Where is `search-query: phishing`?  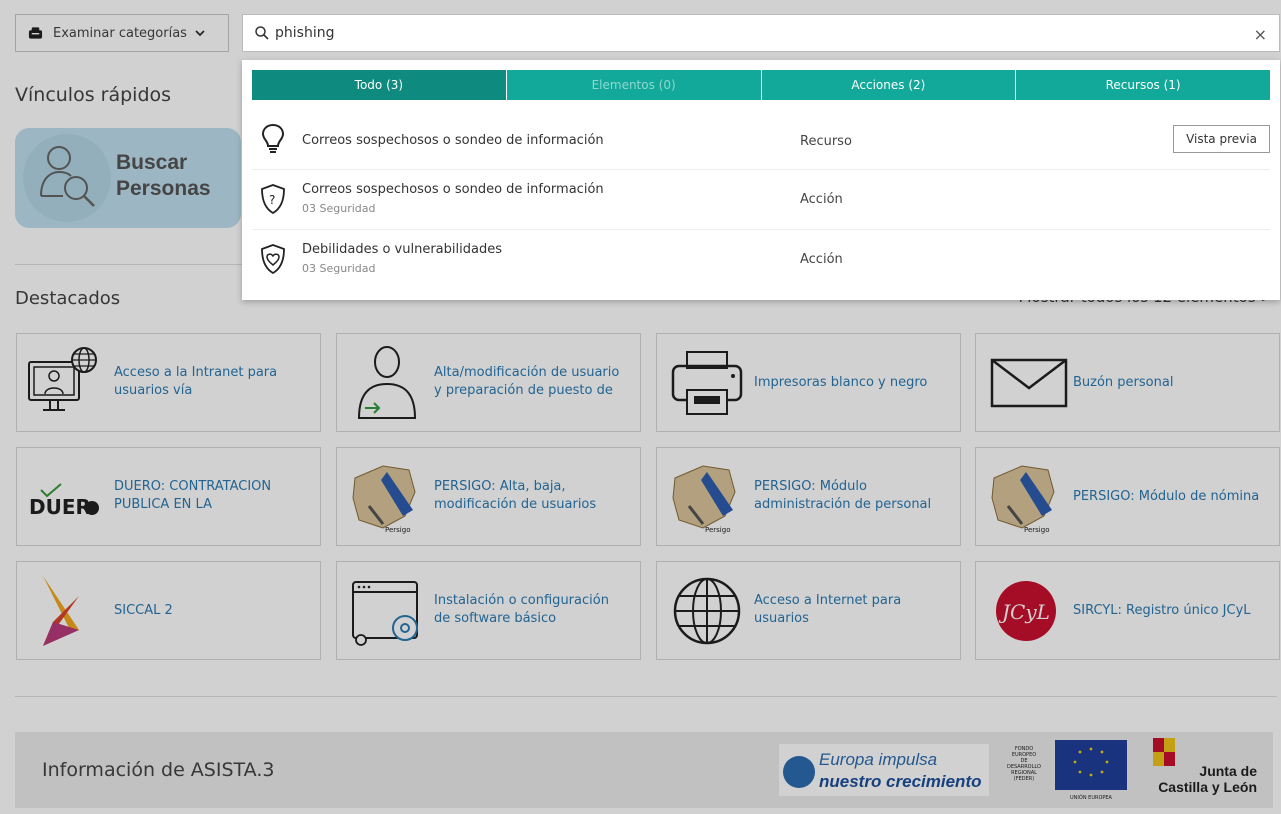
search-query: phishing is located at coordinates (305, 33).